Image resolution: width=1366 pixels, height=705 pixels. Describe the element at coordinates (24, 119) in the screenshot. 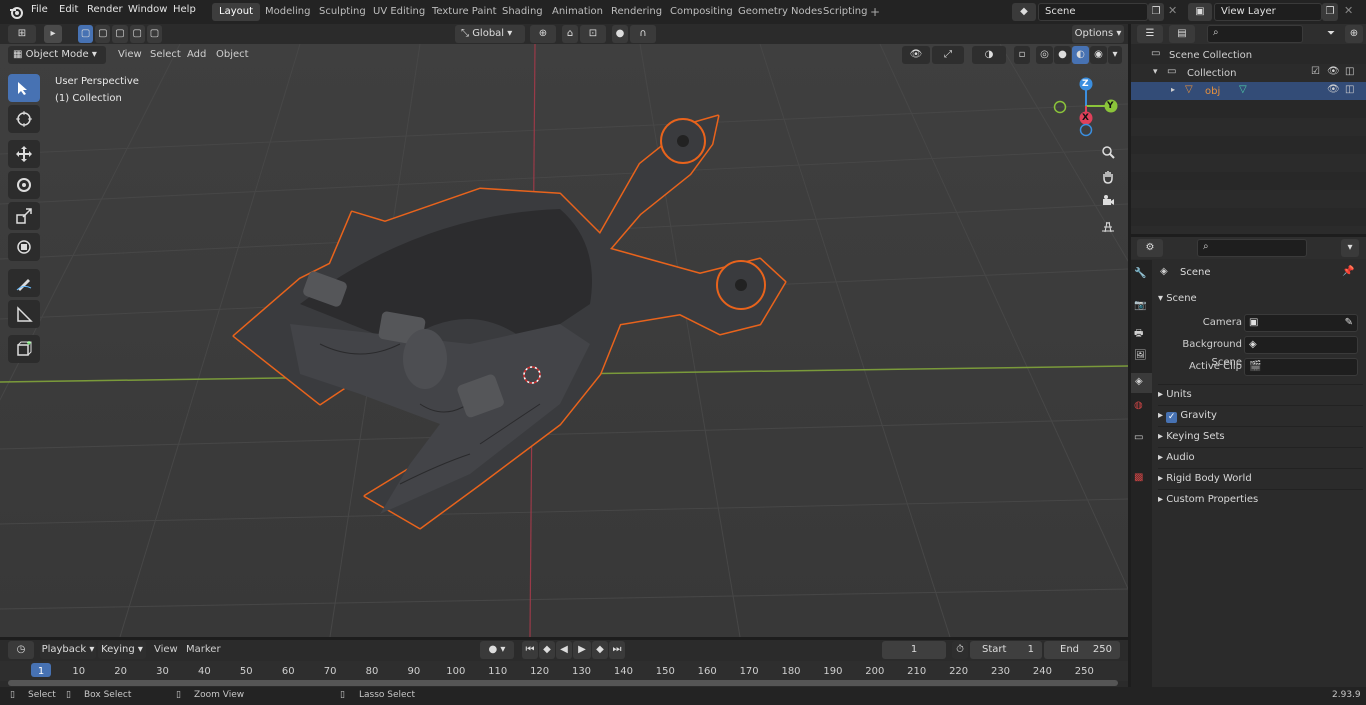

I see `cursor-tool-icon` at that location.